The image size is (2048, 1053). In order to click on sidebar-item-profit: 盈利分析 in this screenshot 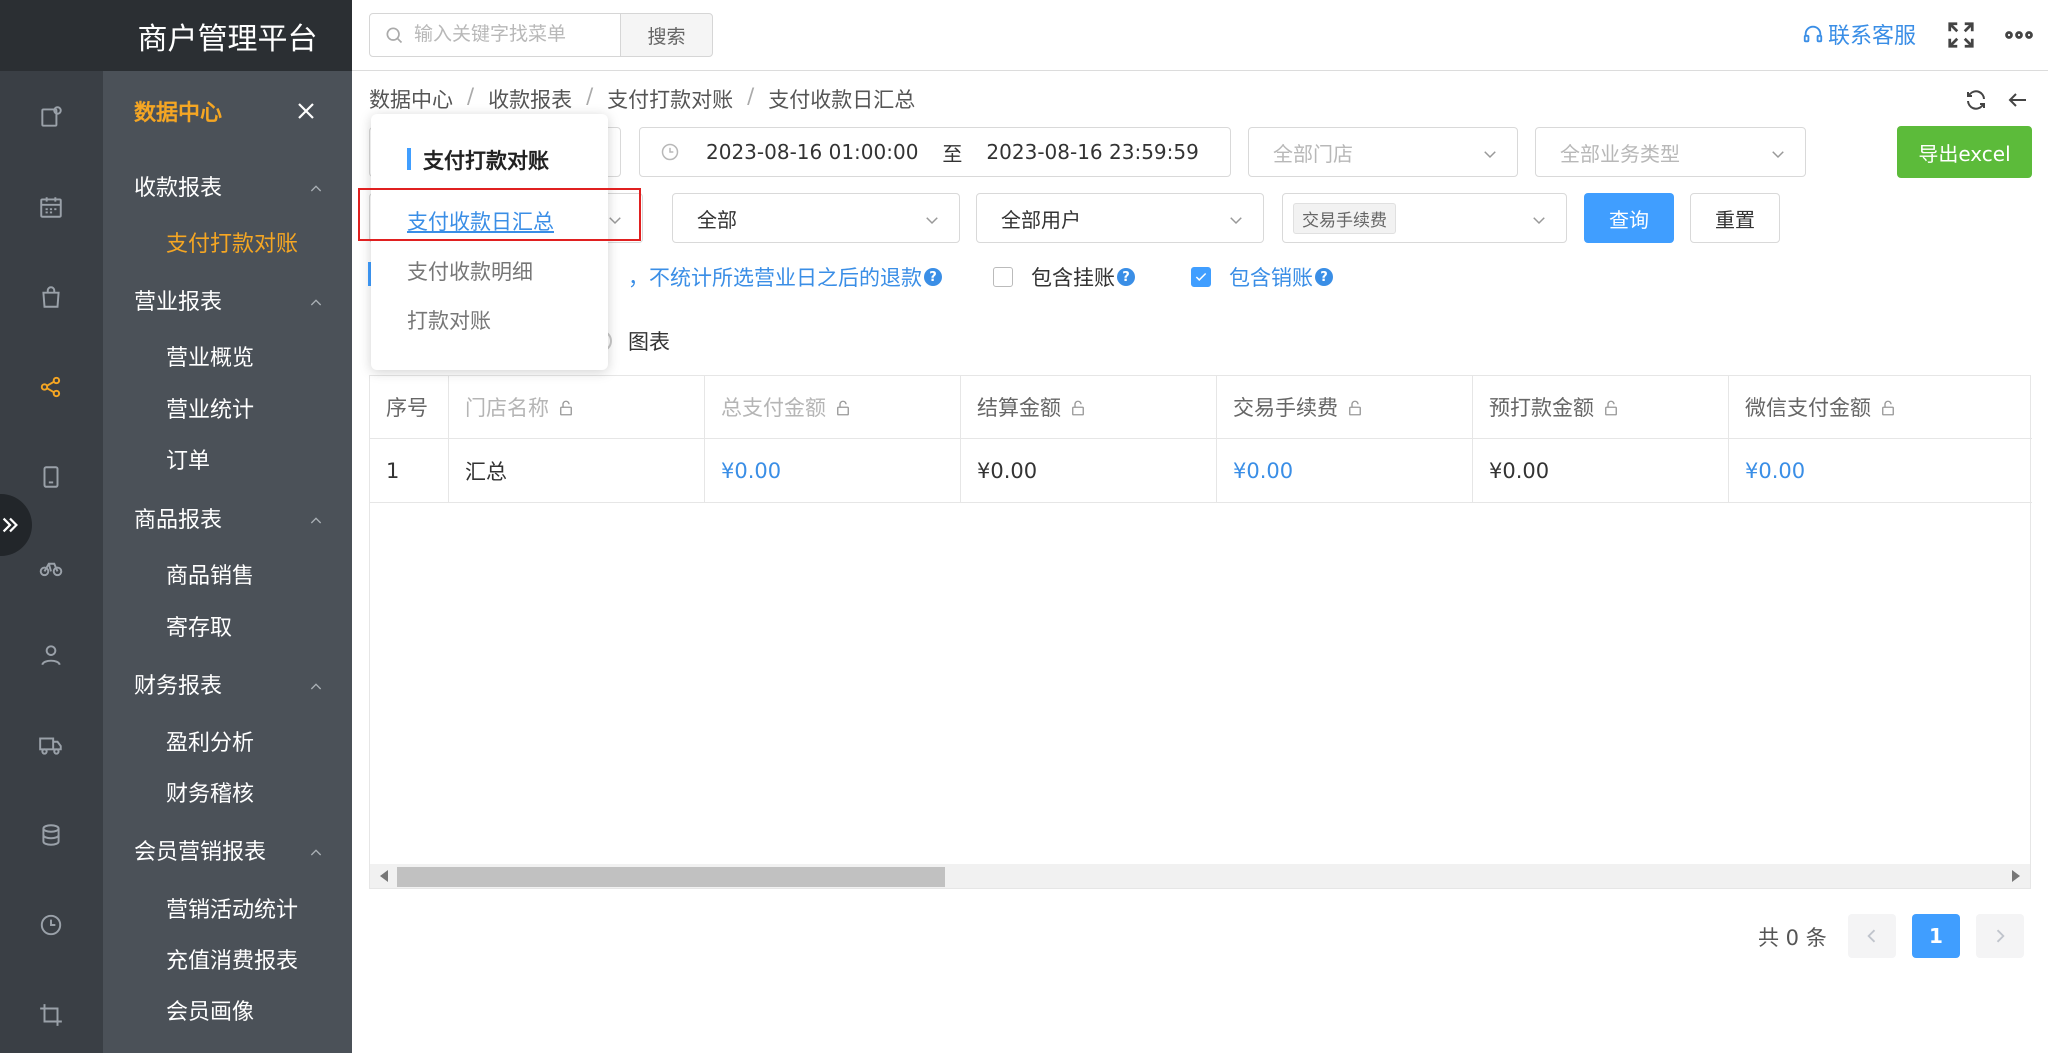, I will do `click(210, 741)`.